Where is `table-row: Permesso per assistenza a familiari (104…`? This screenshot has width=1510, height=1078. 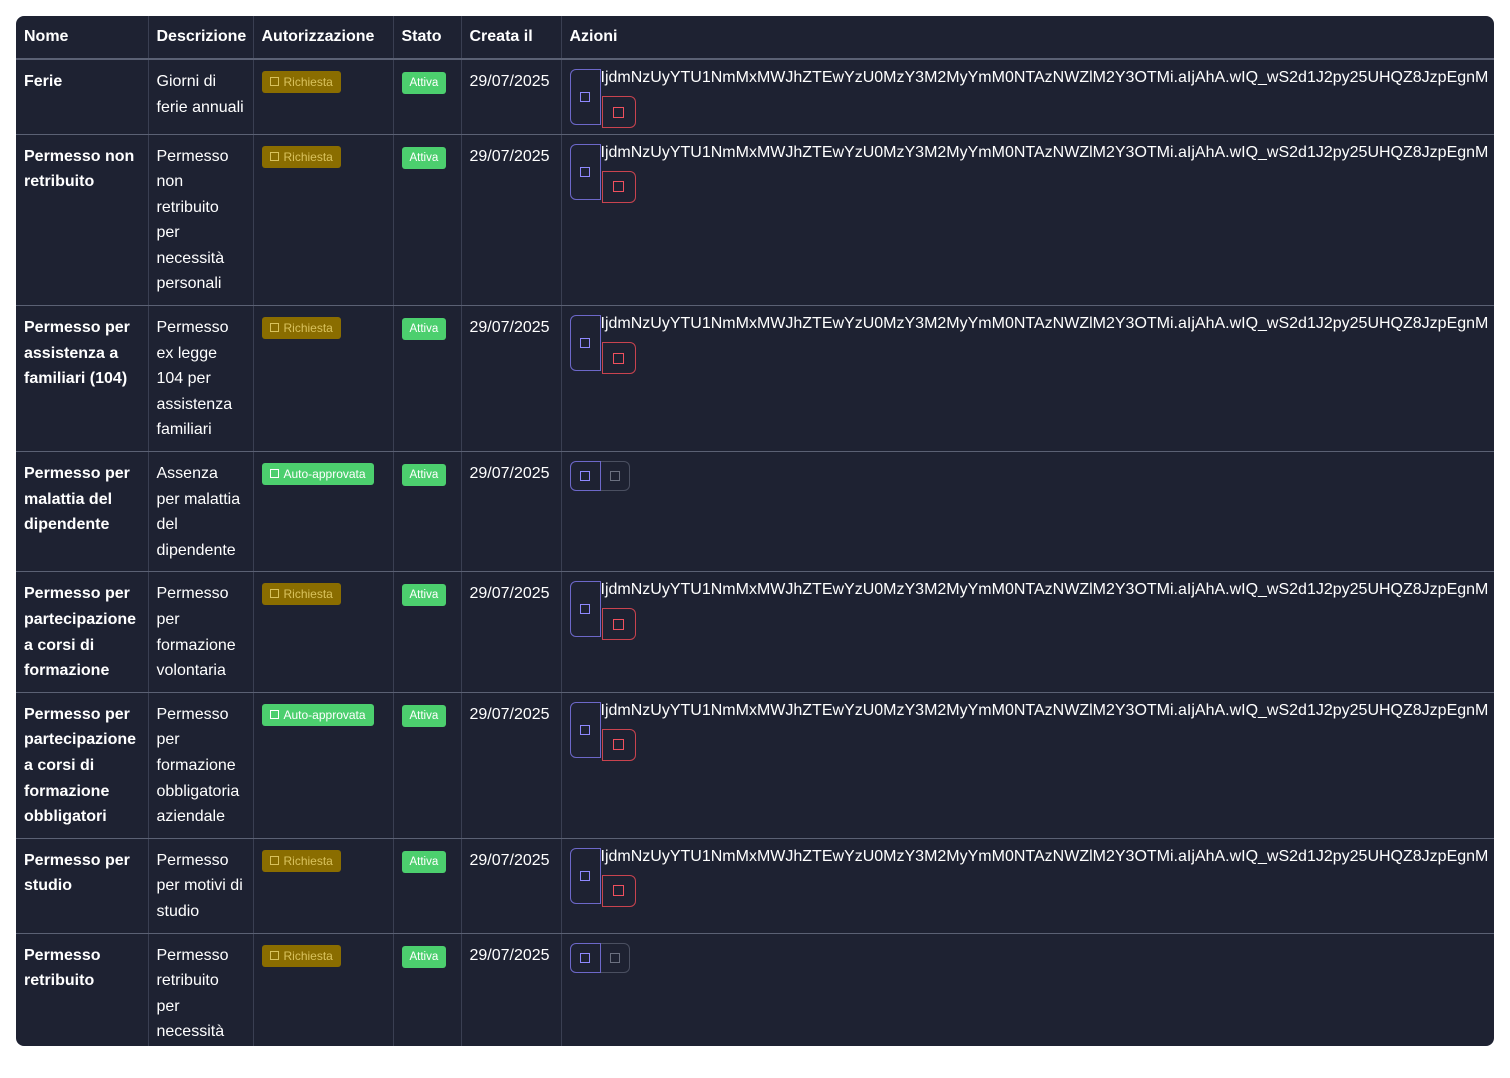 table-row: Permesso per assistenza a familiari (104… is located at coordinates (755, 379).